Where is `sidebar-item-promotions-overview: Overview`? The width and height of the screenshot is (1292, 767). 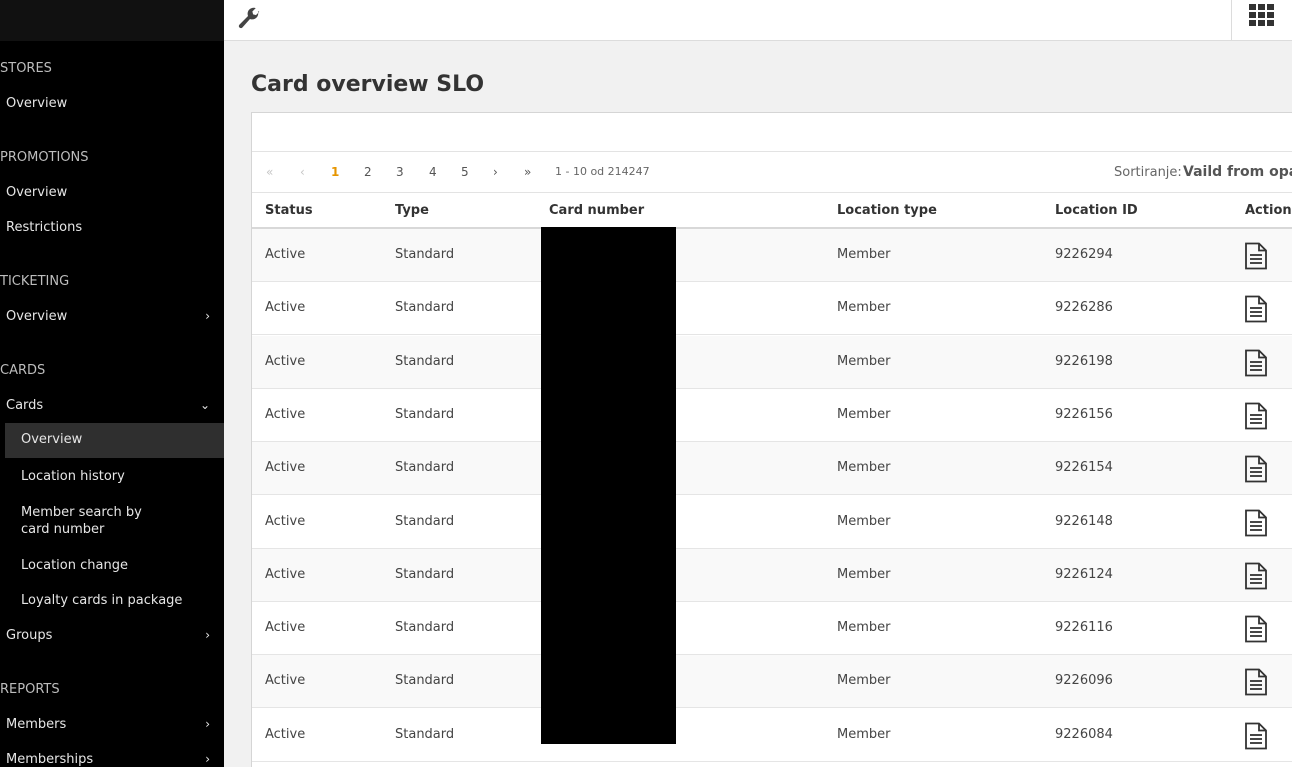
sidebar-item-promotions-overview: Overview is located at coordinates (115, 192).